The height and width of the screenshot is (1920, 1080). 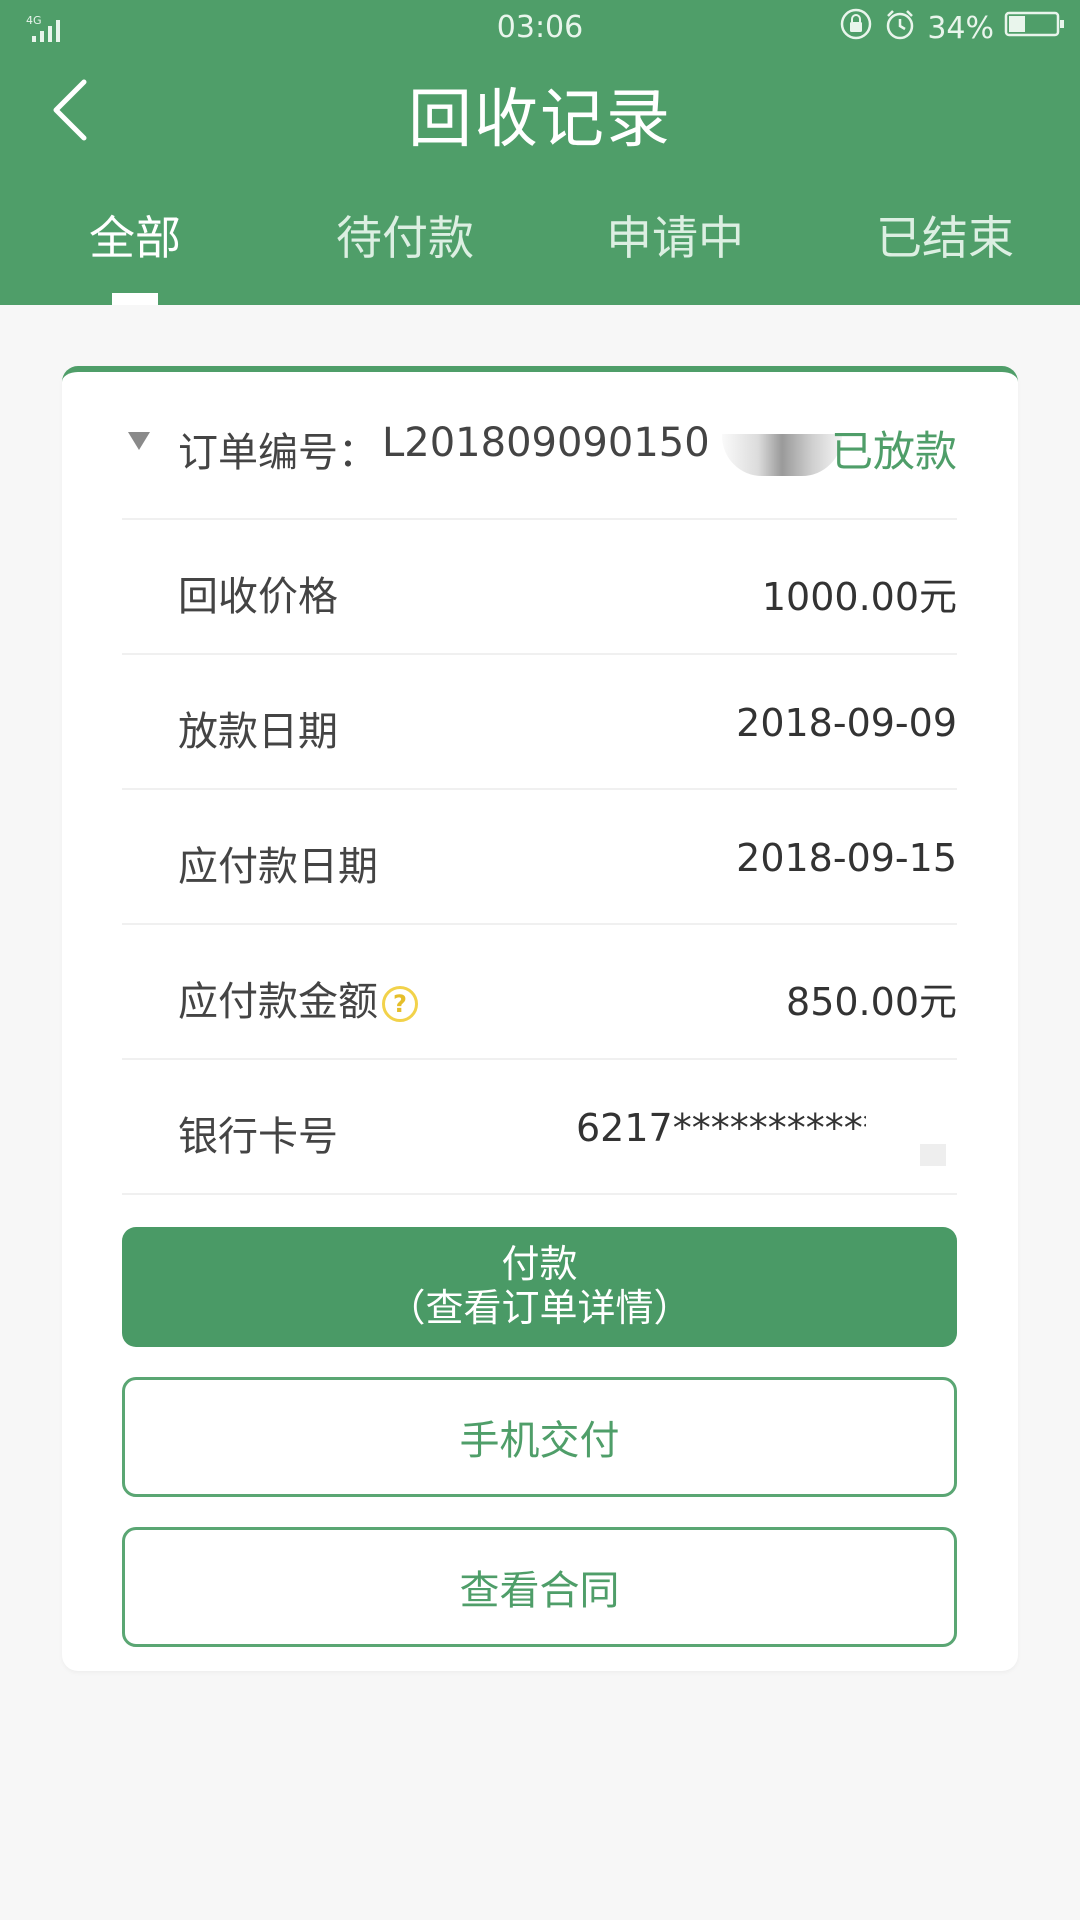 I want to click on order-status-badge: 已放款, so click(x=893, y=451).